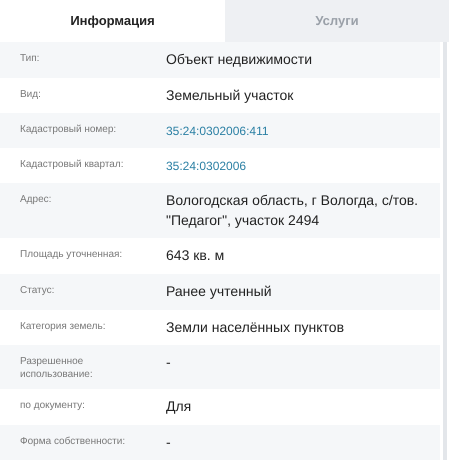 Image resolution: width=449 pixels, height=460 pixels. Describe the element at coordinates (179, 406) in the screenshot. I see `field-value: Для` at that location.